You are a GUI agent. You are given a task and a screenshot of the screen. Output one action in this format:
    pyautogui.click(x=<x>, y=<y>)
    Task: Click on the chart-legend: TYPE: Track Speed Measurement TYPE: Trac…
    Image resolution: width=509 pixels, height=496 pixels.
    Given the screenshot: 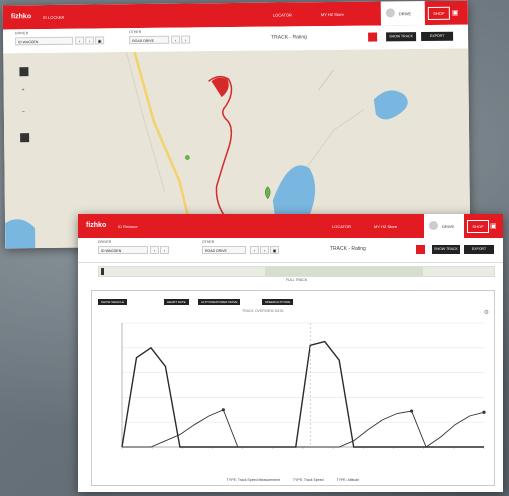 What is the action you would take?
    pyautogui.click(x=293, y=480)
    